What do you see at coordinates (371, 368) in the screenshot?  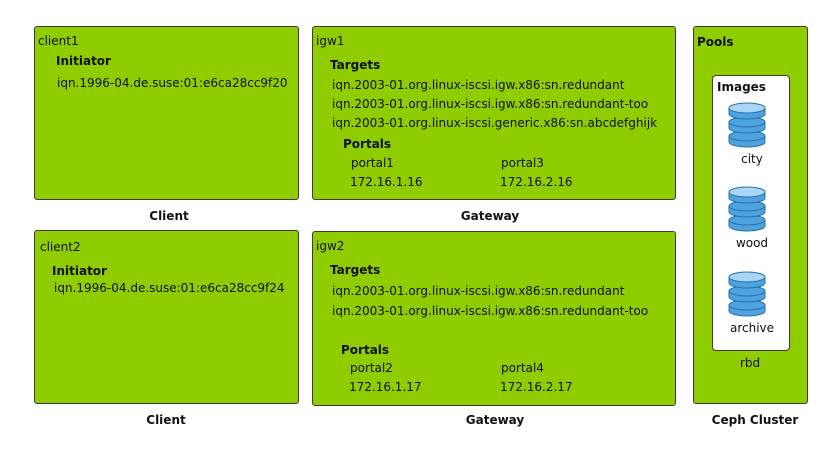 I see `igw2-portal-name: portal2` at bounding box center [371, 368].